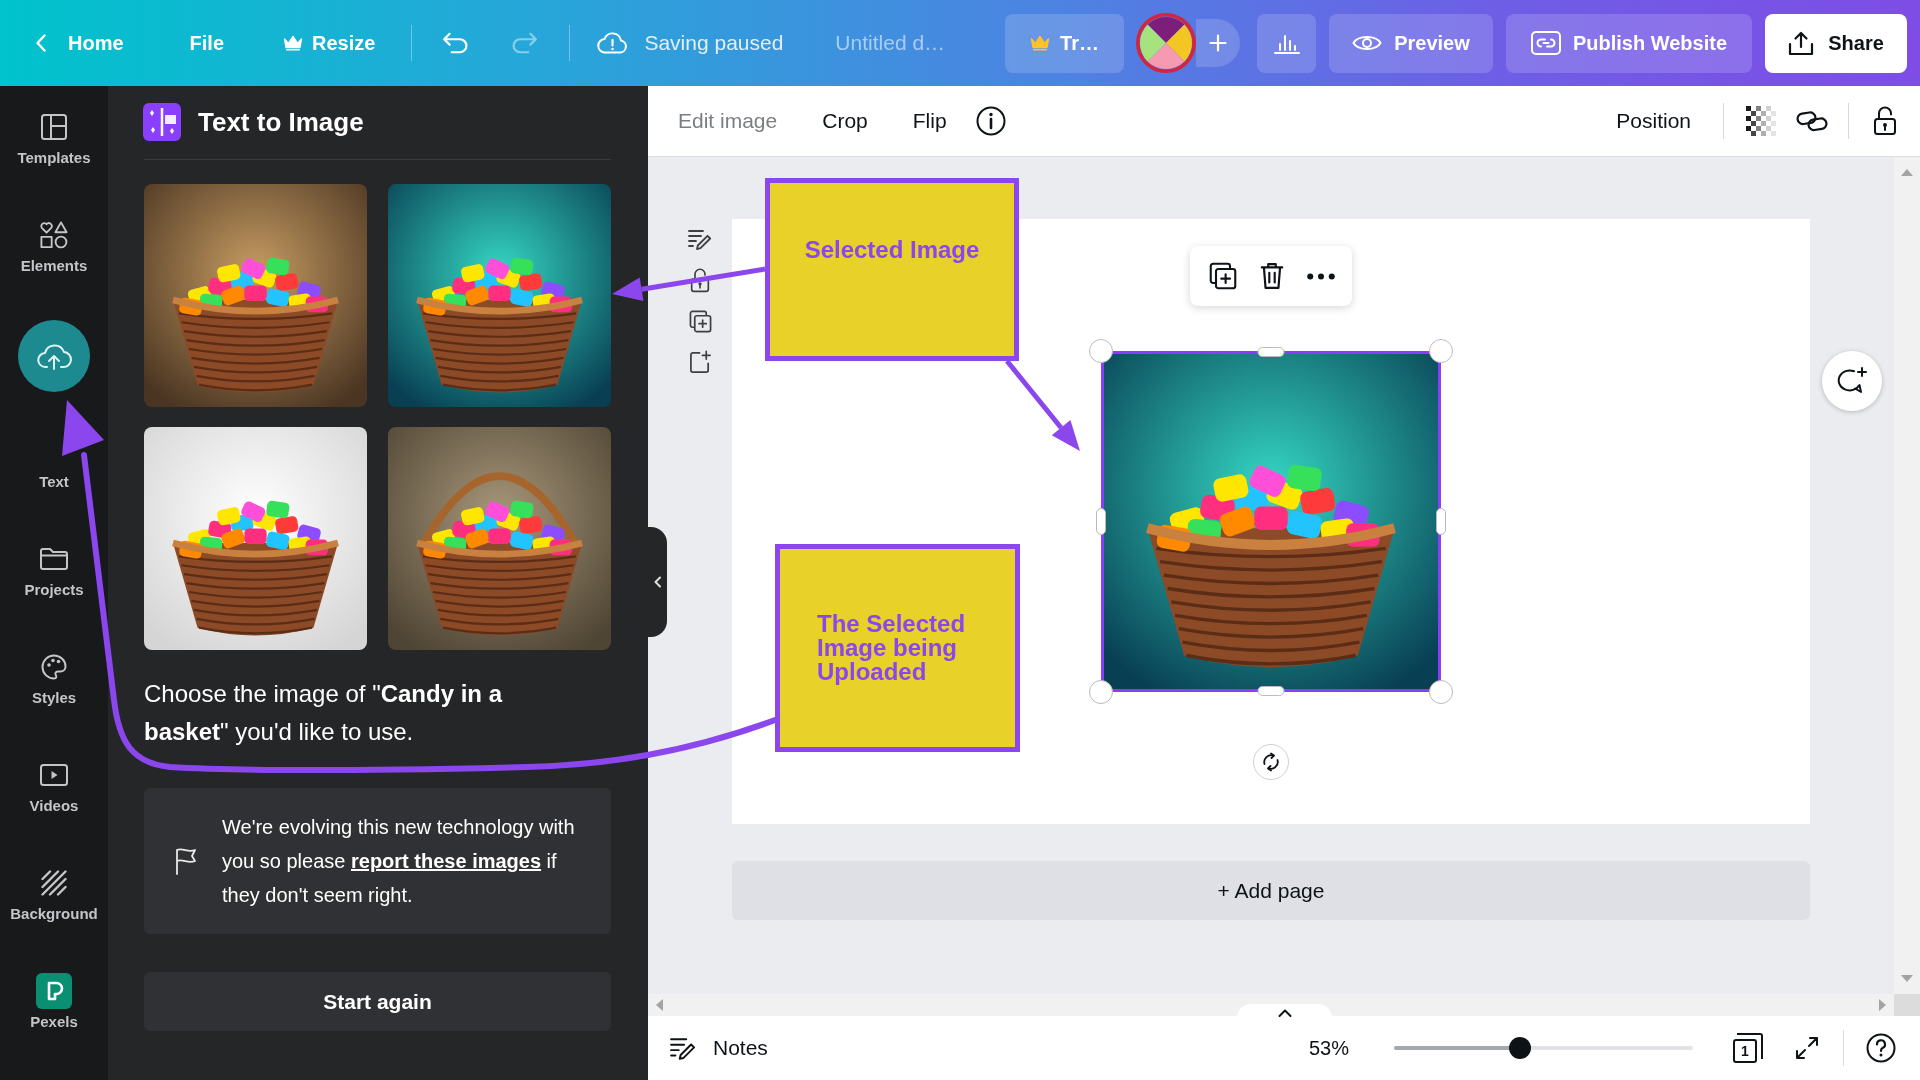  I want to click on start-again-button: Start again, so click(377, 1001).